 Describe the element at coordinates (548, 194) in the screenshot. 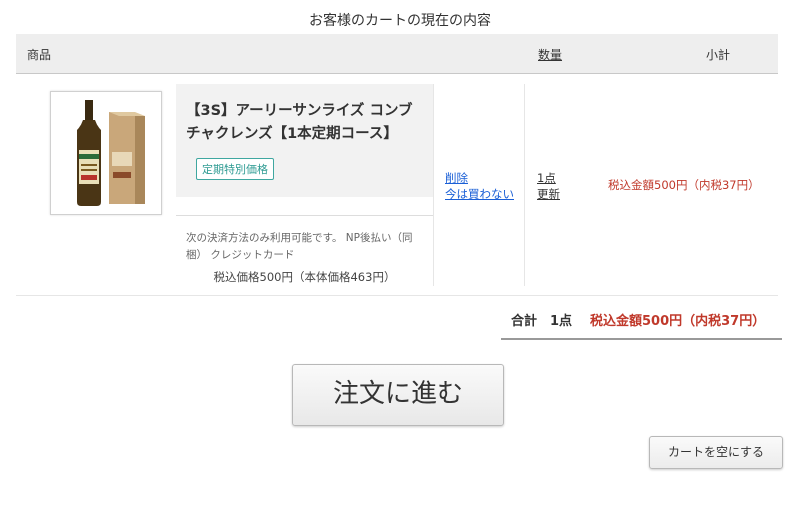

I see `update-quantity-link: 更新` at that location.